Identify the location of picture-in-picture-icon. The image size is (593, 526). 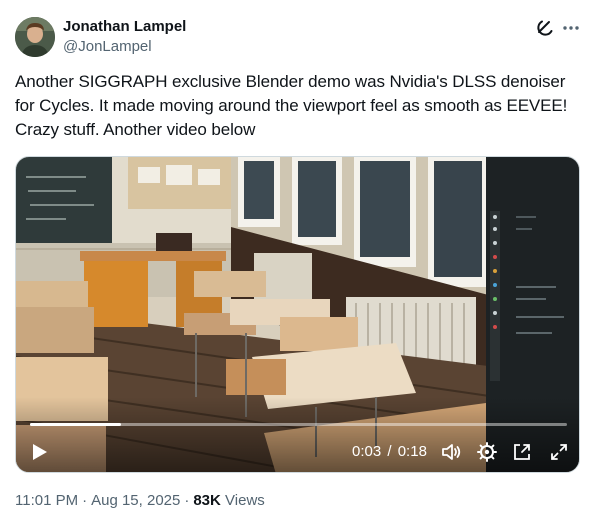
(522, 452).